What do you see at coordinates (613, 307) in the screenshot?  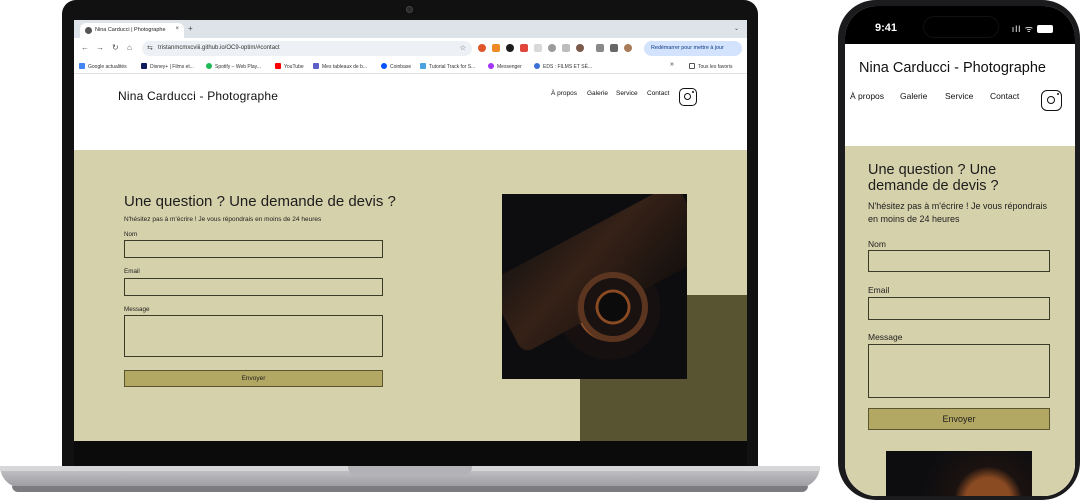 I see `camera-lens-shape` at bounding box center [613, 307].